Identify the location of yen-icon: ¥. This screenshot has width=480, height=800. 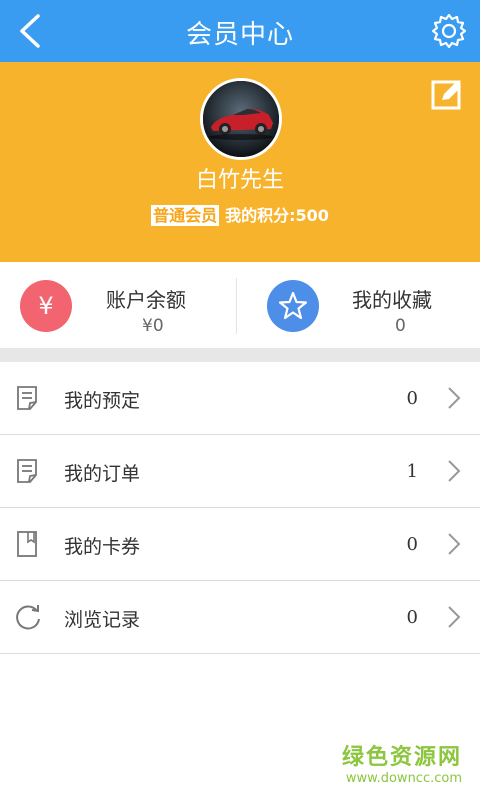
(46, 306).